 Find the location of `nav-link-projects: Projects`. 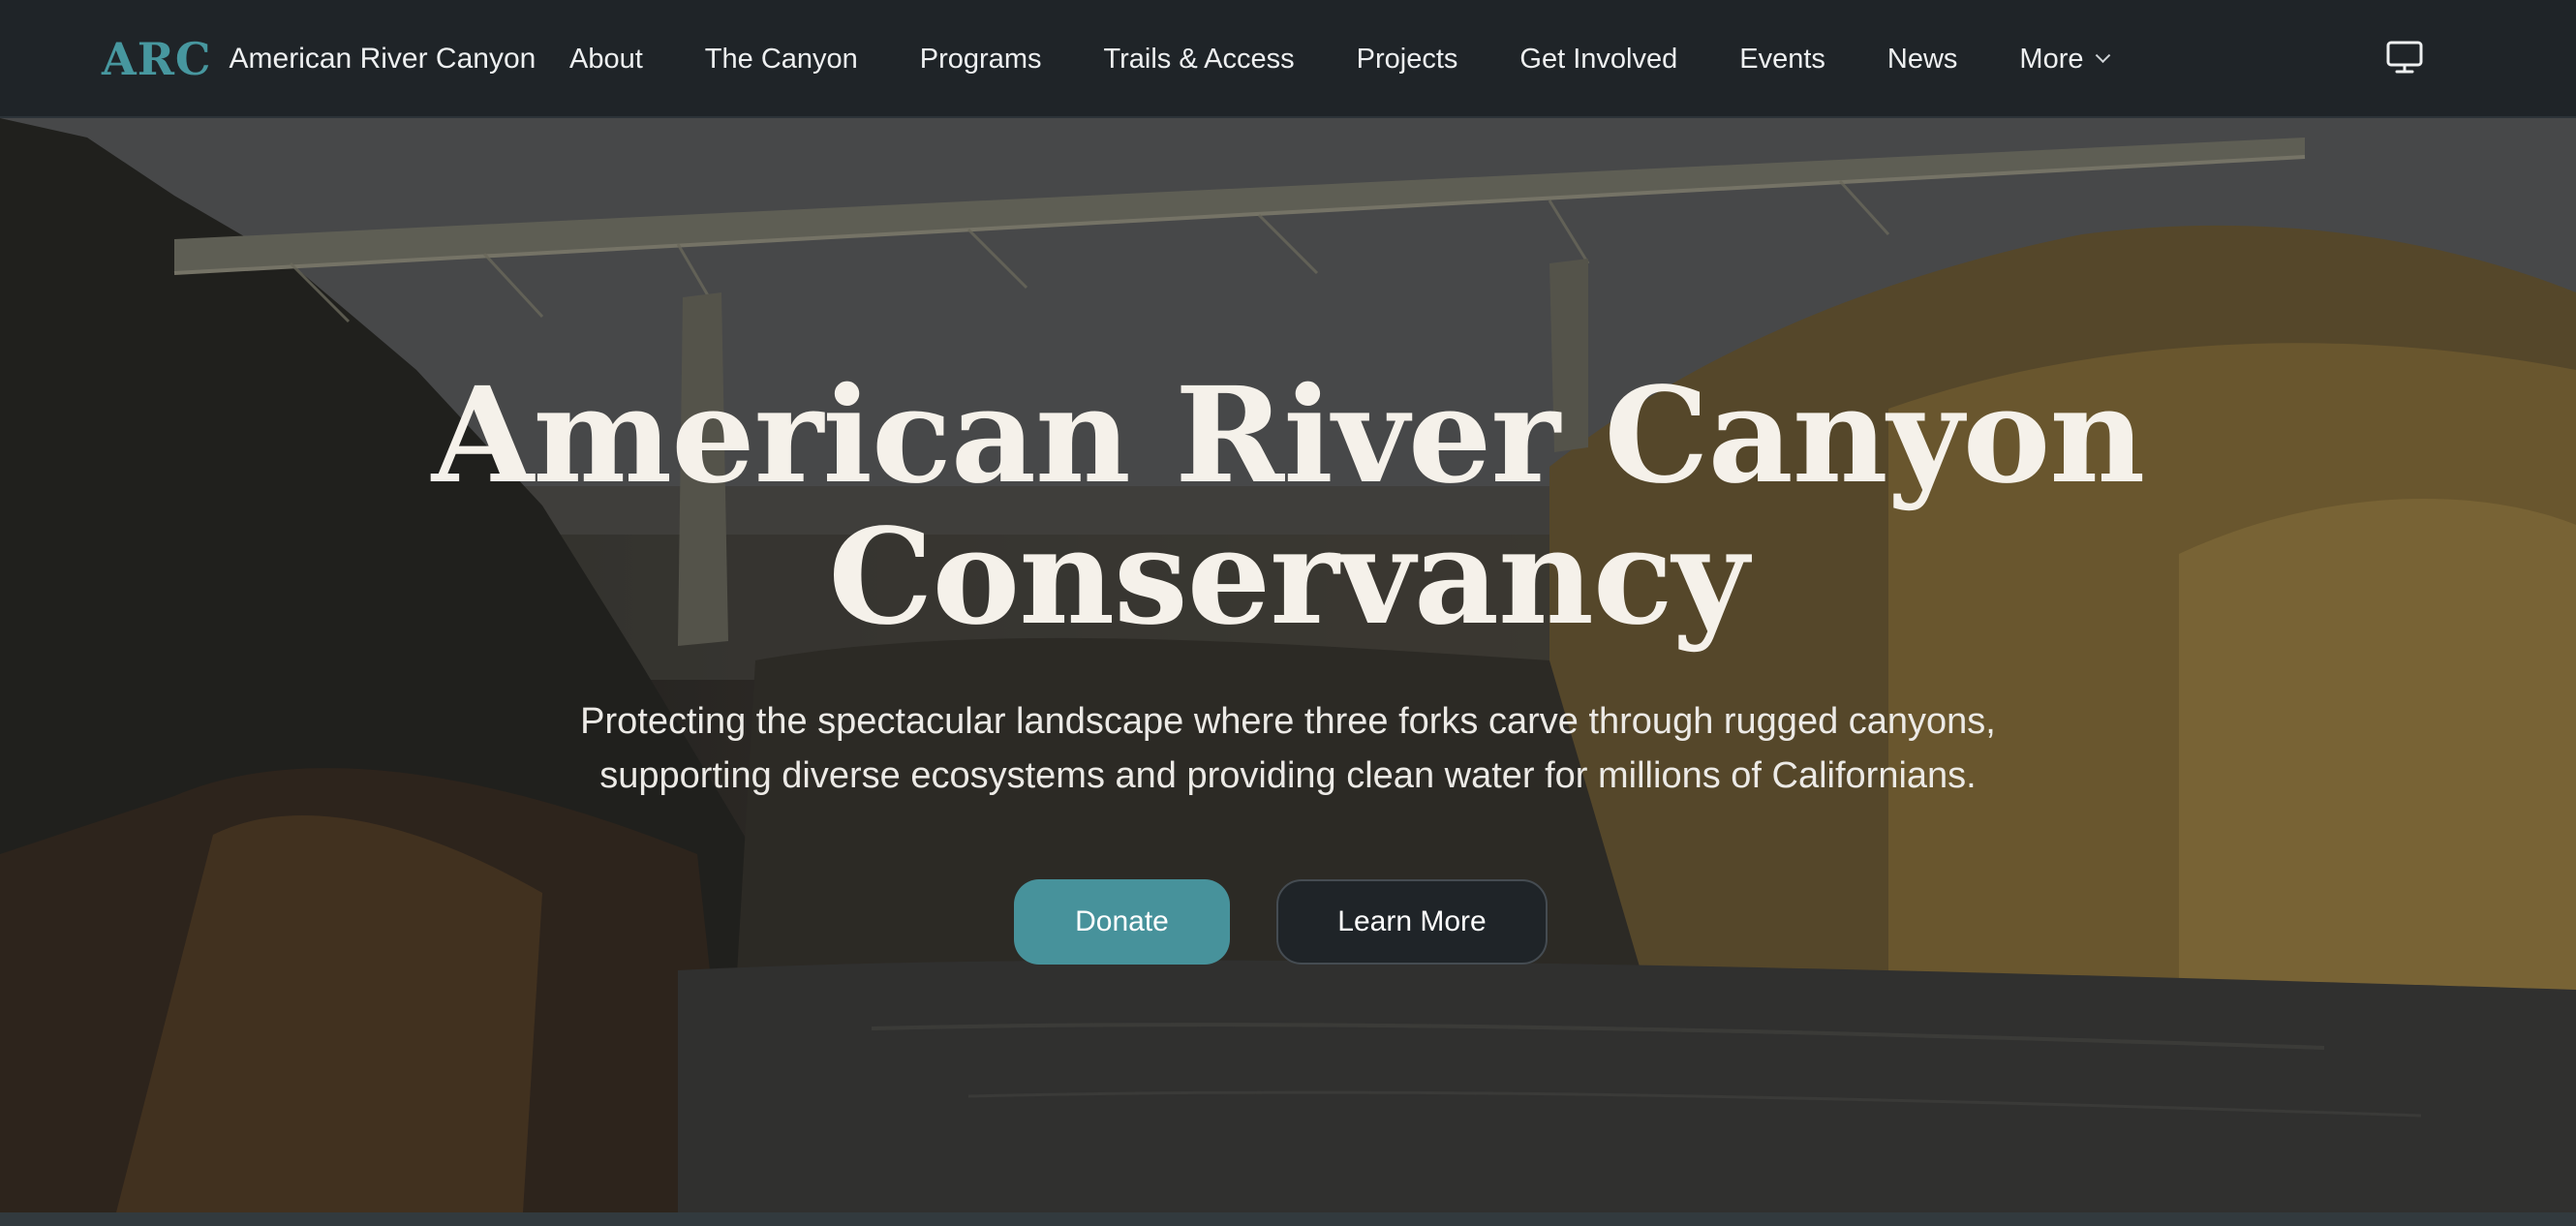

nav-link-projects: Projects is located at coordinates (1407, 60).